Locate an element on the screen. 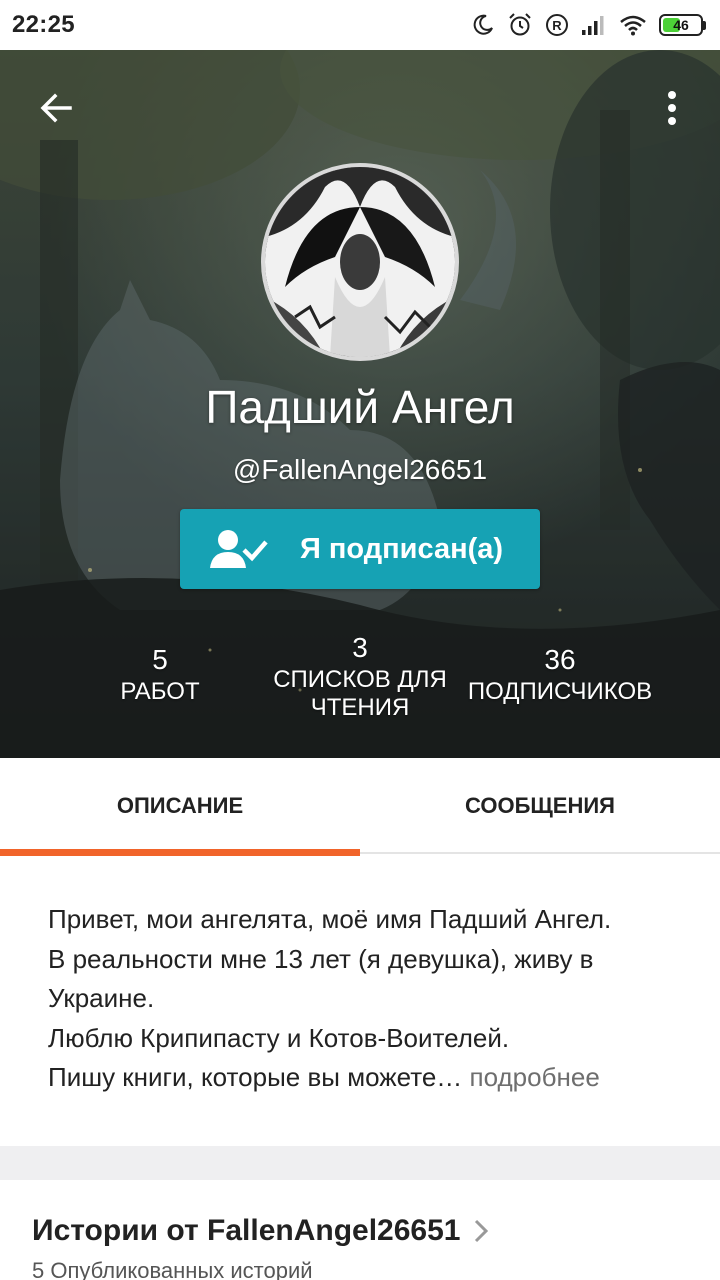 The width and height of the screenshot is (720, 1280). tab-description: ОПИСАНИЕ is located at coordinates (180, 807).